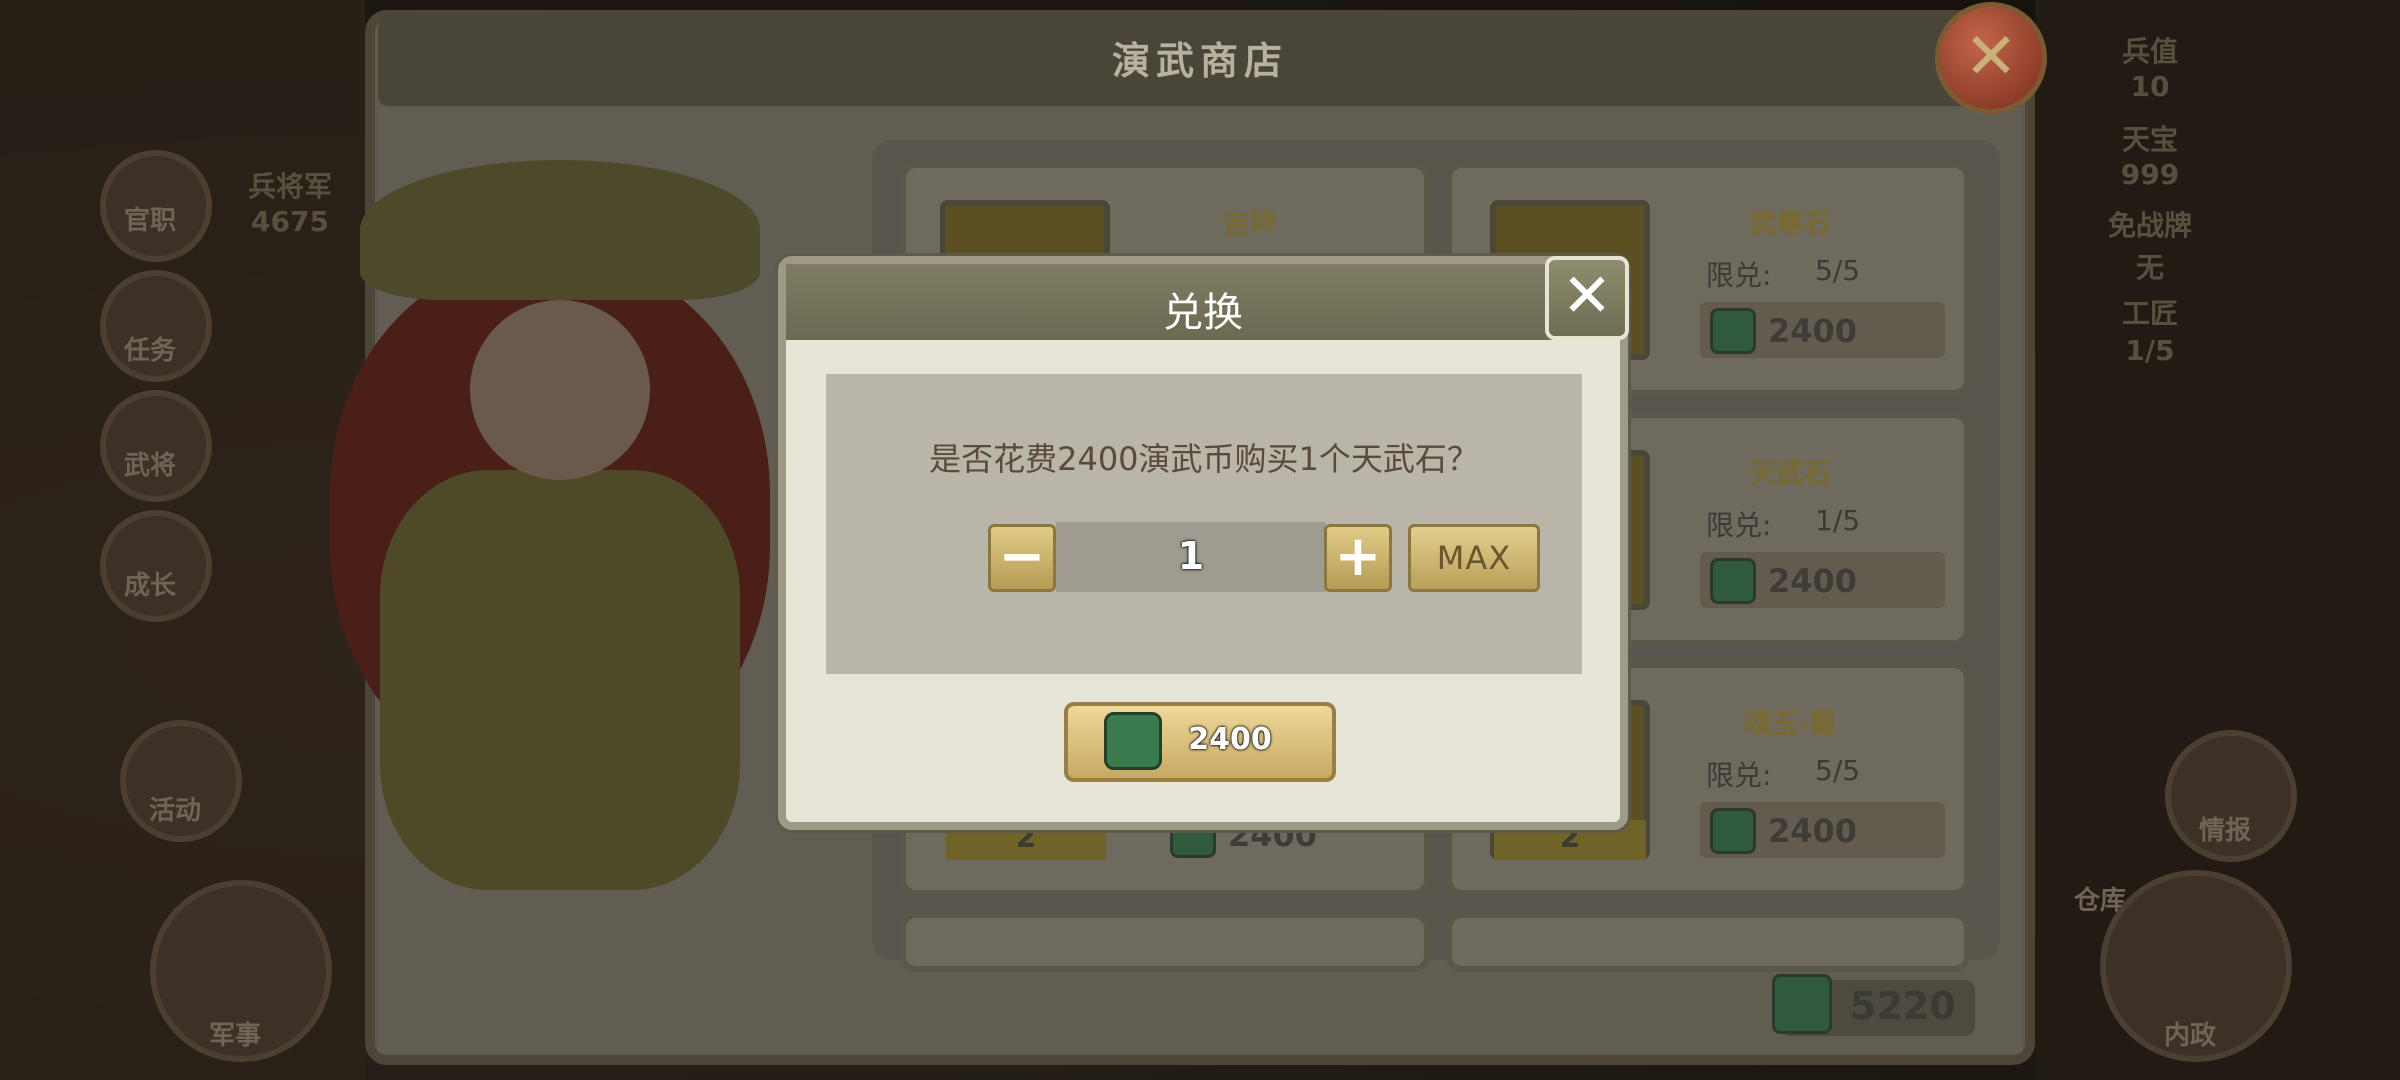 The image size is (2400, 1080). What do you see at coordinates (1790, 474) in the screenshot?
I see `item-name: 天武石` at bounding box center [1790, 474].